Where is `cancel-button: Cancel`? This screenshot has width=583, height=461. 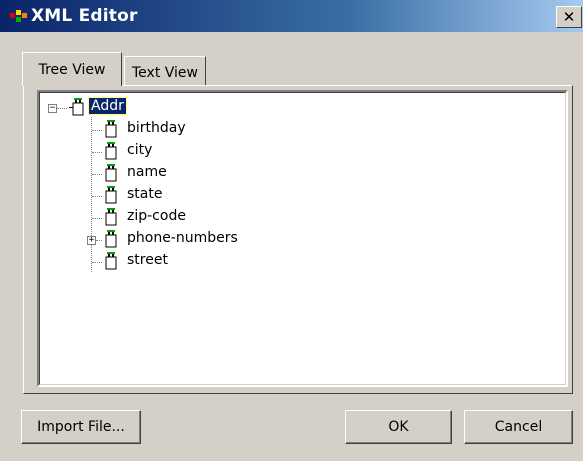 cancel-button: Cancel is located at coordinates (518, 427).